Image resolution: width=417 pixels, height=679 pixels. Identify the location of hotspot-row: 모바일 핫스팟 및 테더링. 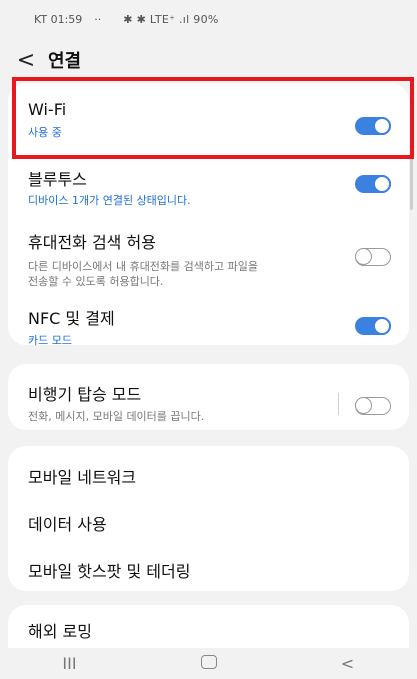
(208, 573).